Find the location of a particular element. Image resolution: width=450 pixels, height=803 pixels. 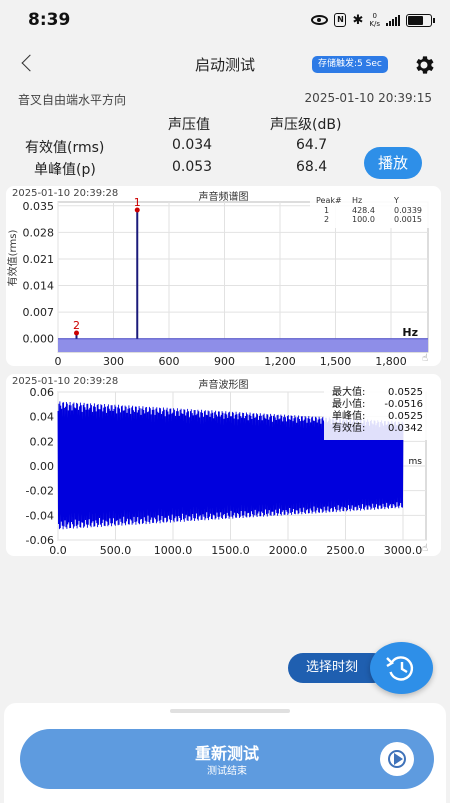

peak-table-cell: 0.0339 is located at coordinates (408, 210).